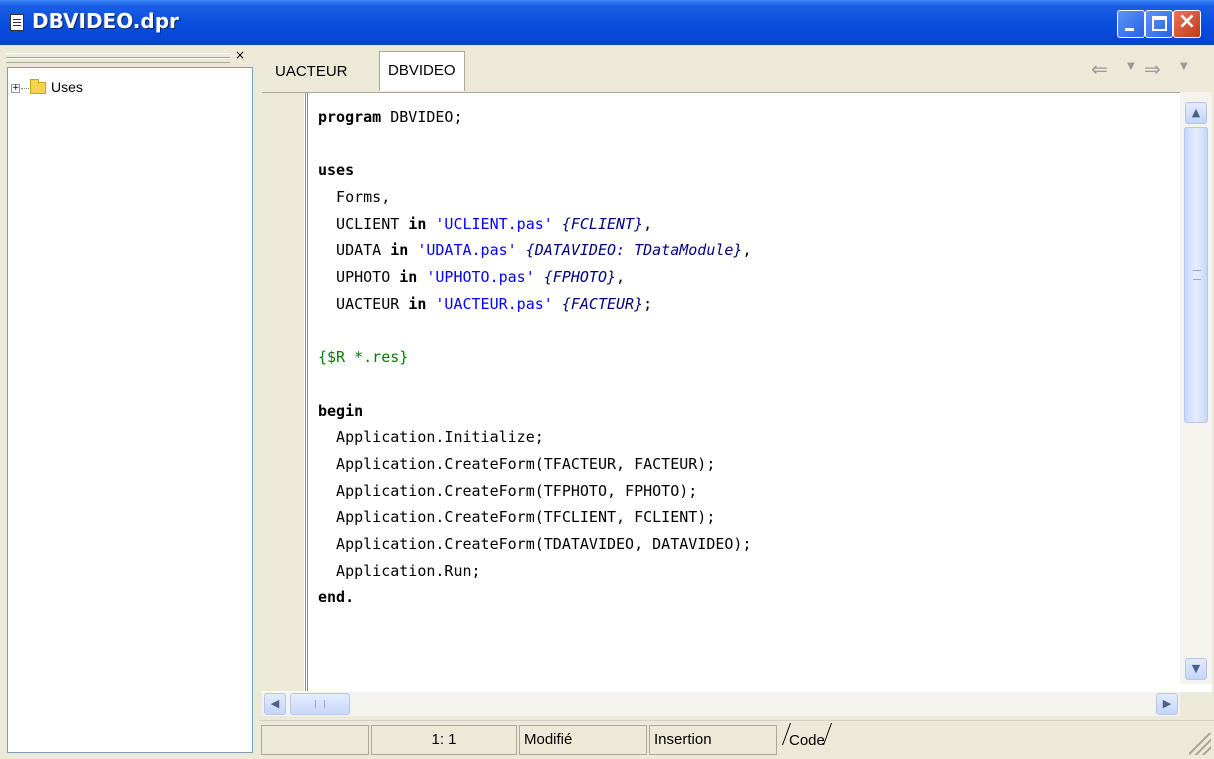 The image size is (1214, 759). I want to click on code-token: program, so click(350, 117).